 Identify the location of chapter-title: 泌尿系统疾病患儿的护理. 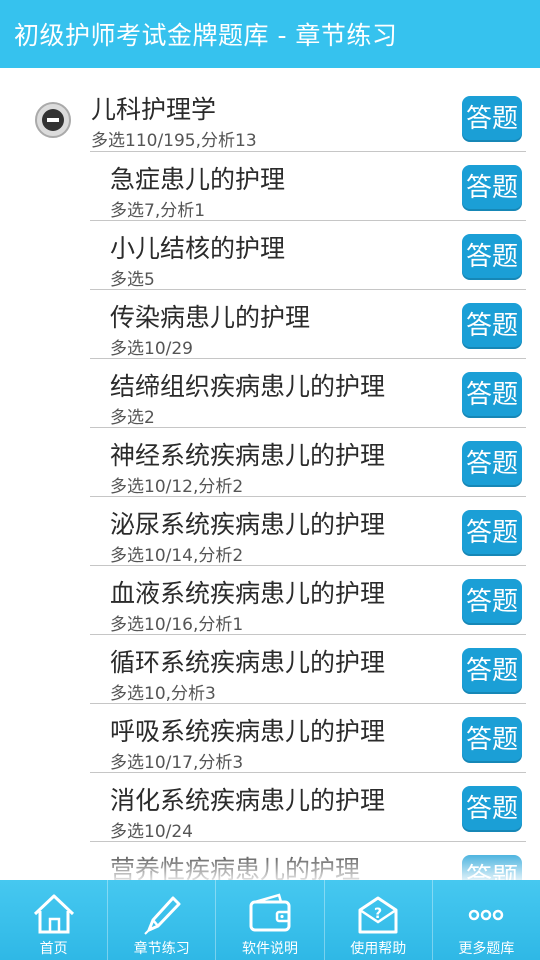
(248, 524).